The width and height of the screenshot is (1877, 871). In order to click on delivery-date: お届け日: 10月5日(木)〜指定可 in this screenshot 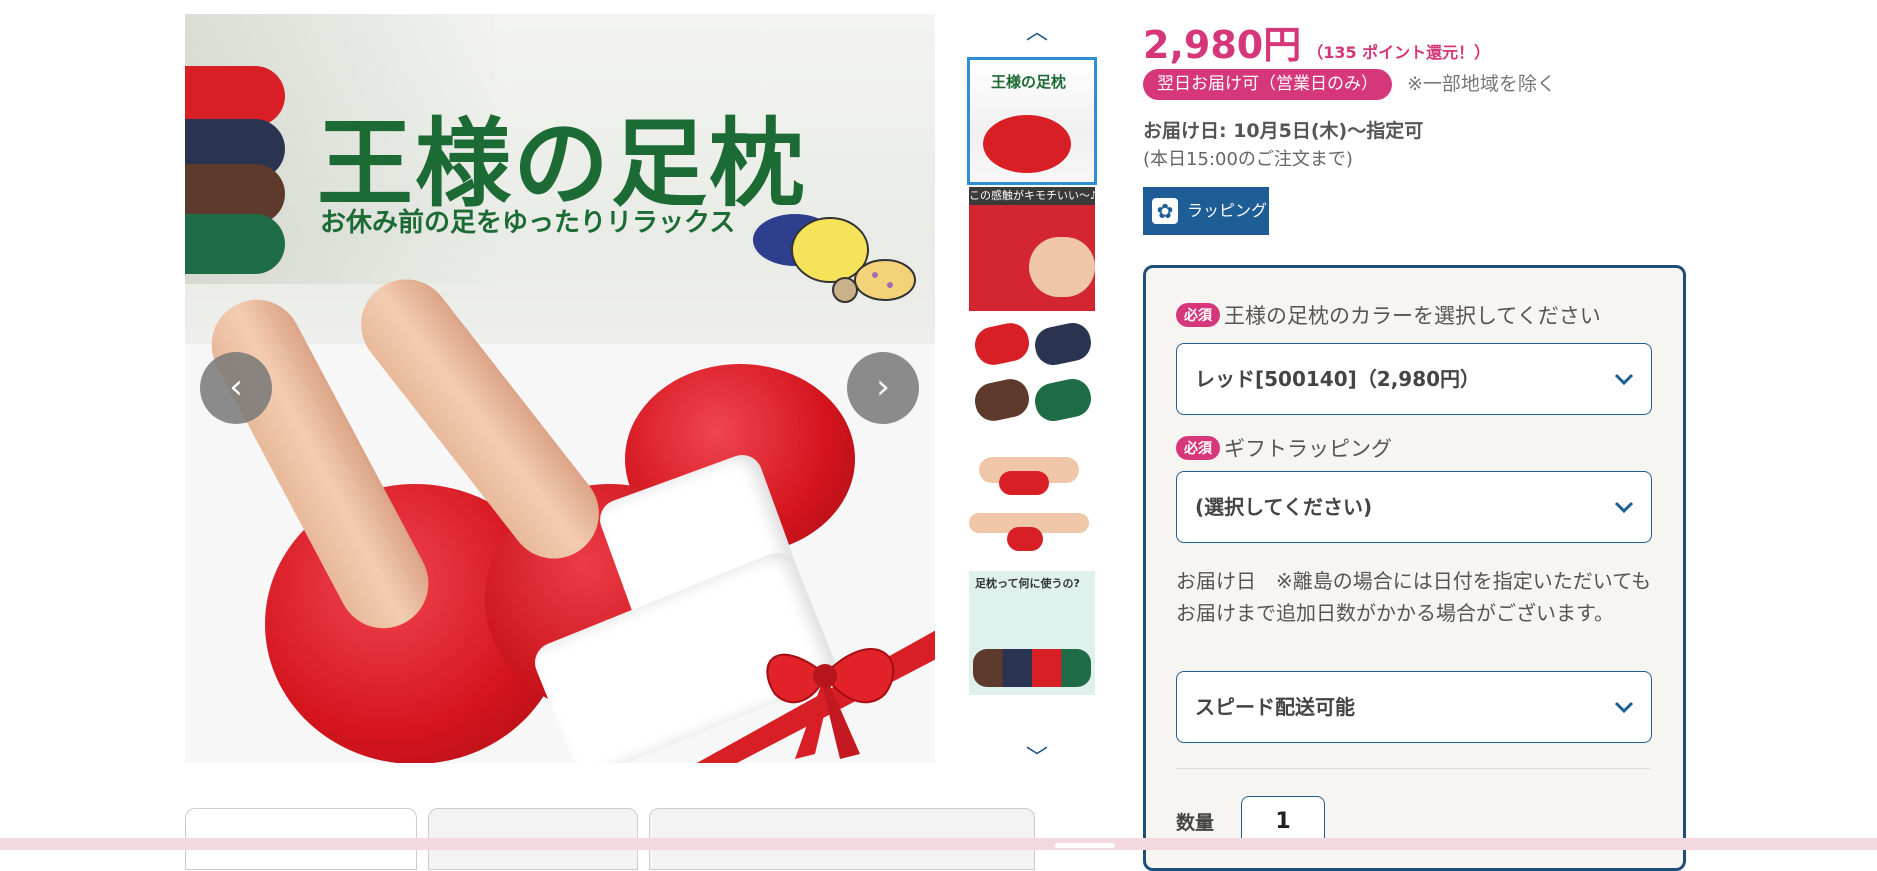, I will do `click(1283, 131)`.